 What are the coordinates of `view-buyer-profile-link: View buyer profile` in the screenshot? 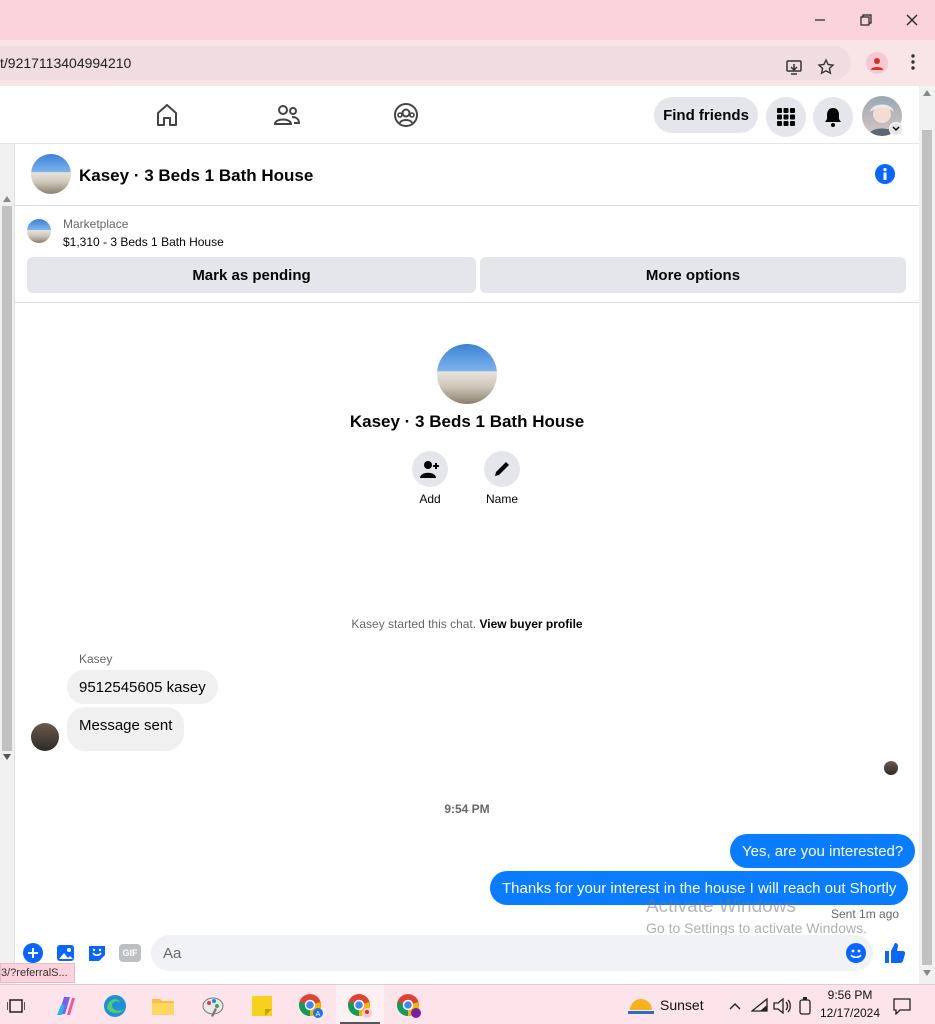 It's located at (530, 624).